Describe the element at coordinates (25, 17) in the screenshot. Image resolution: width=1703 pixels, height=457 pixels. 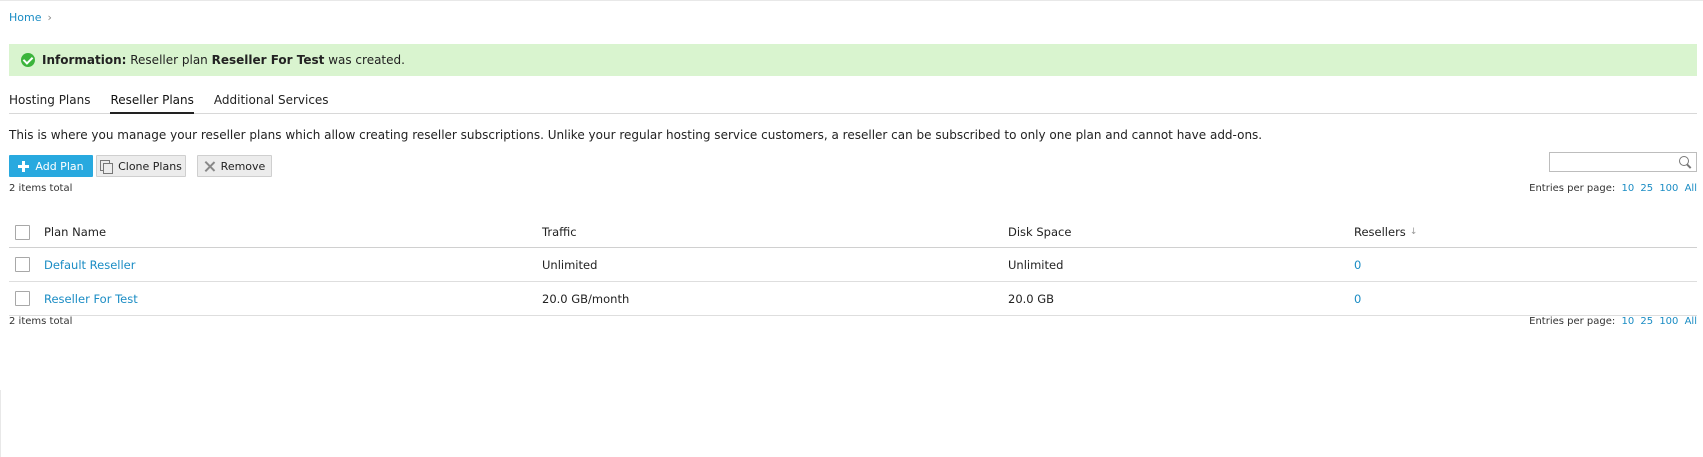
I see `breadcrumb-home-link: Home` at that location.